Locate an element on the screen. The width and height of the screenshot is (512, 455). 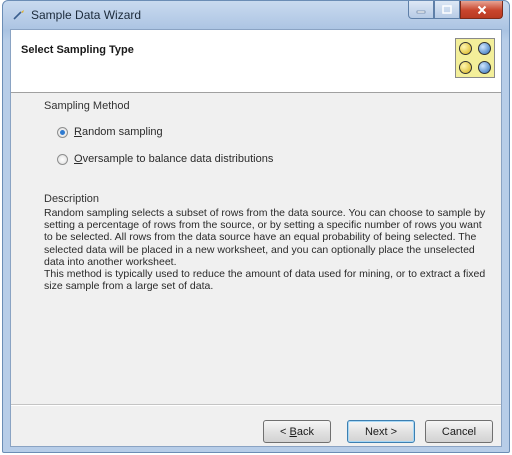
next-button: Next > is located at coordinates (381, 431).